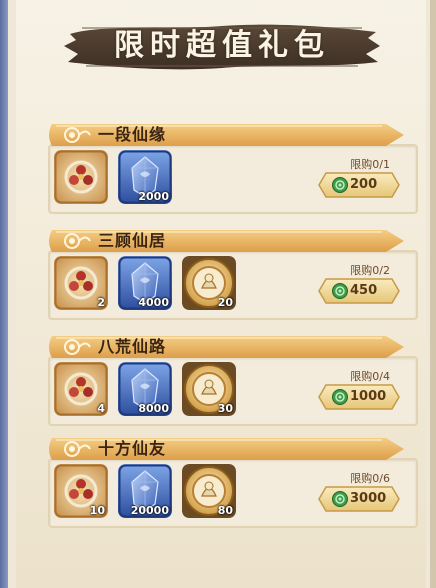 The image size is (436, 588). What do you see at coordinates (364, 184) in the screenshot?
I see `price-label: 200` at bounding box center [364, 184].